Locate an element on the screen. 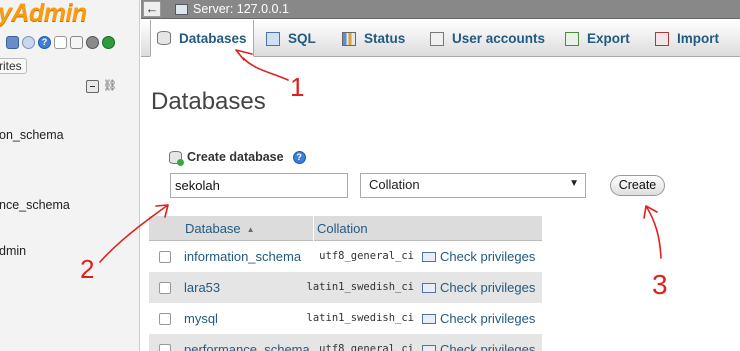  column-divider is located at coordinates (313, 228).